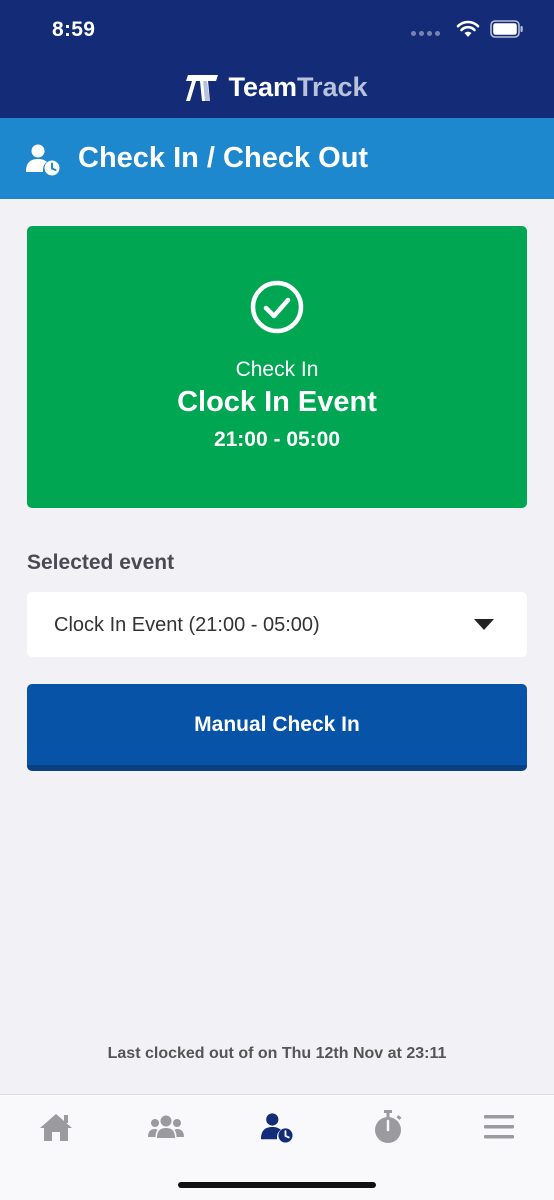 Image resolution: width=554 pixels, height=1200 pixels. I want to click on tab-timer, so click(388, 1127).